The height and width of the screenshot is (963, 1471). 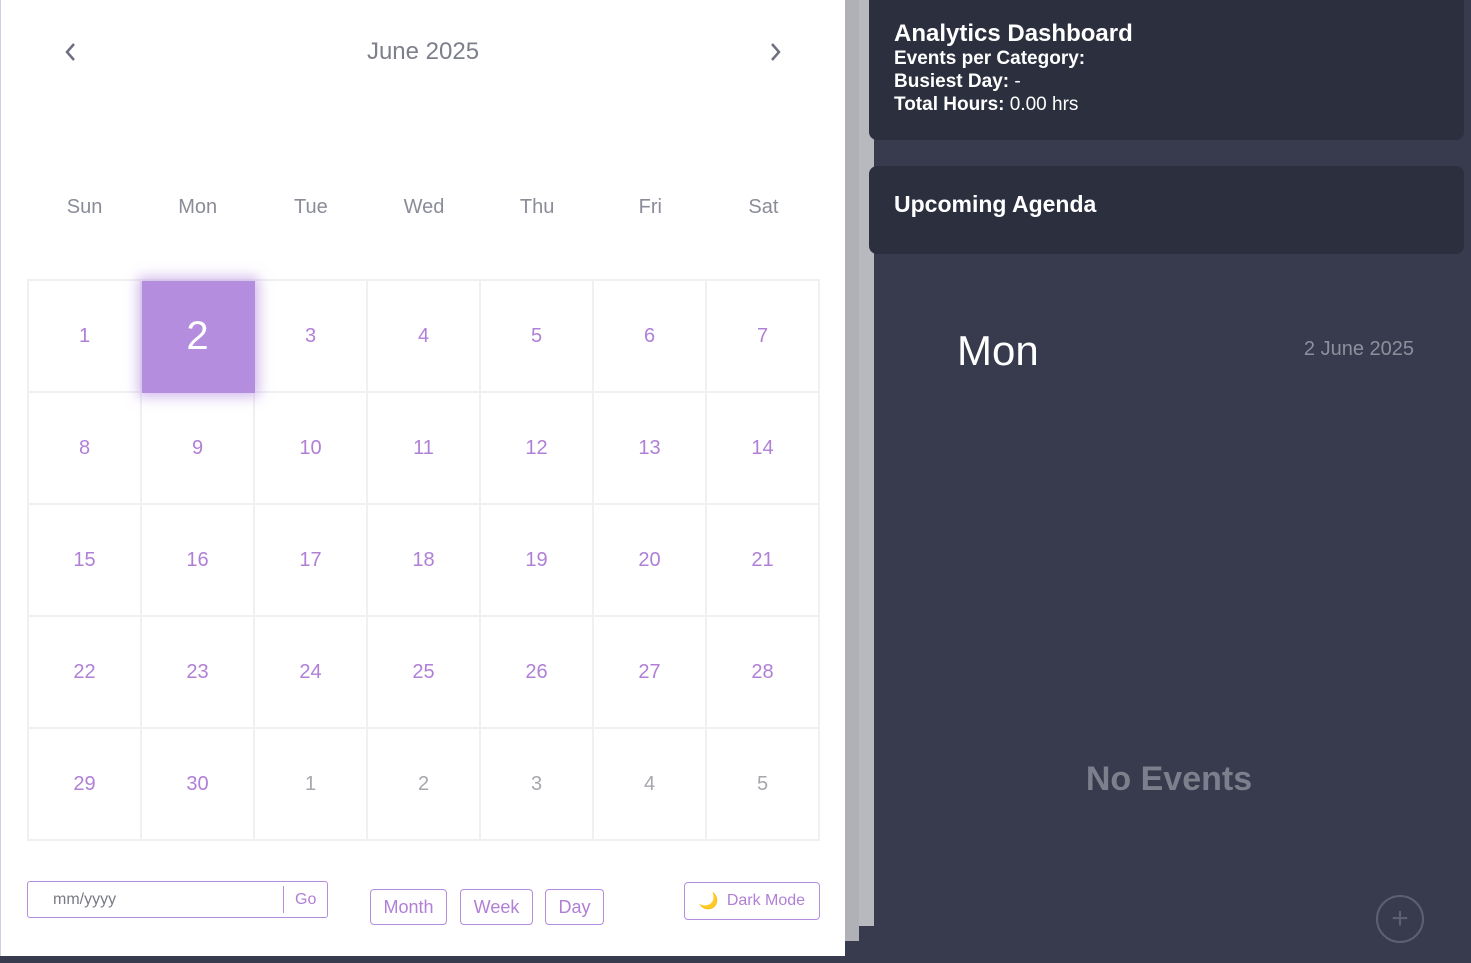 I want to click on day-cell: 30, so click(x=198, y=785).